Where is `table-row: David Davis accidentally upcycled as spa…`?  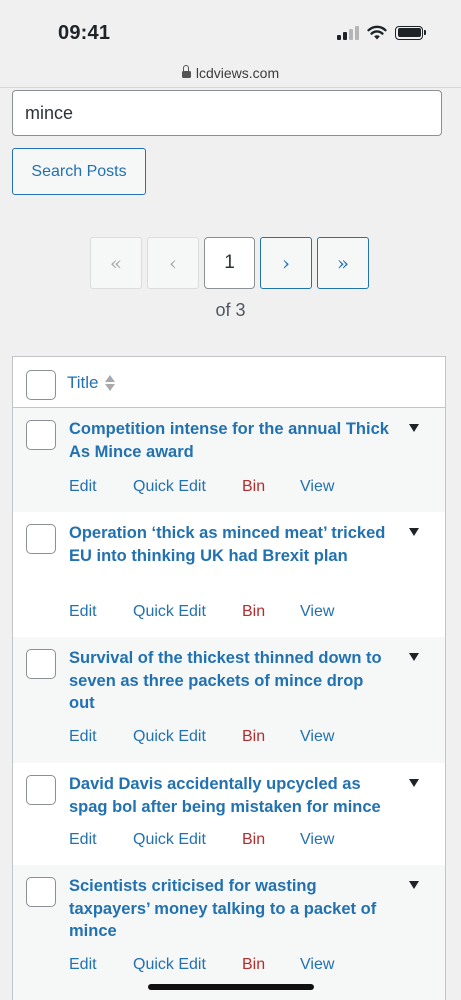
table-row: David Davis accidentally upcycled as spa… is located at coordinates (229, 814).